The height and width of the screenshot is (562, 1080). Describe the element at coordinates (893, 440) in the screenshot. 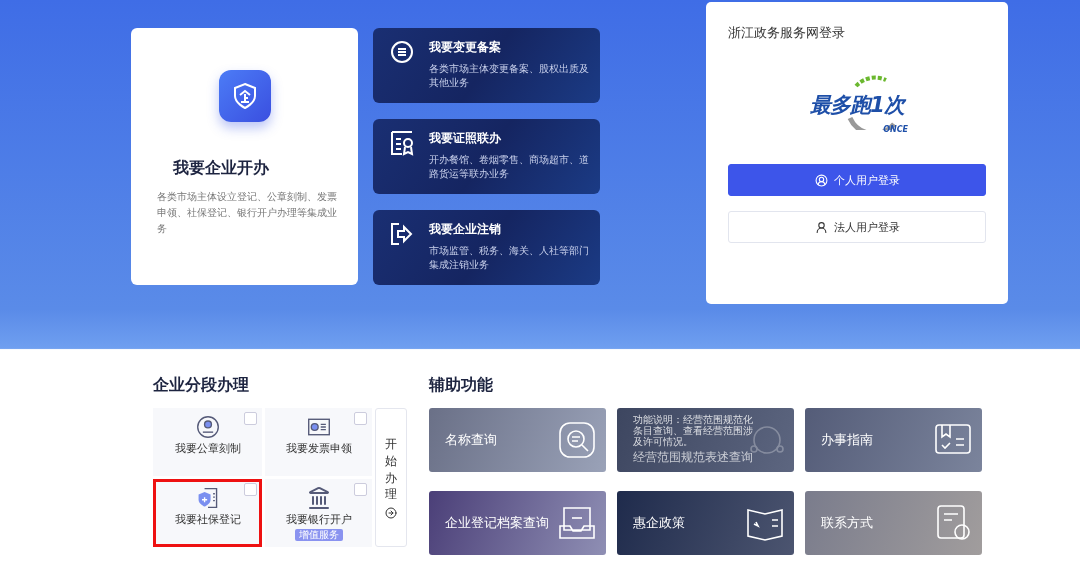

I see `function-tile: 办事指南` at that location.